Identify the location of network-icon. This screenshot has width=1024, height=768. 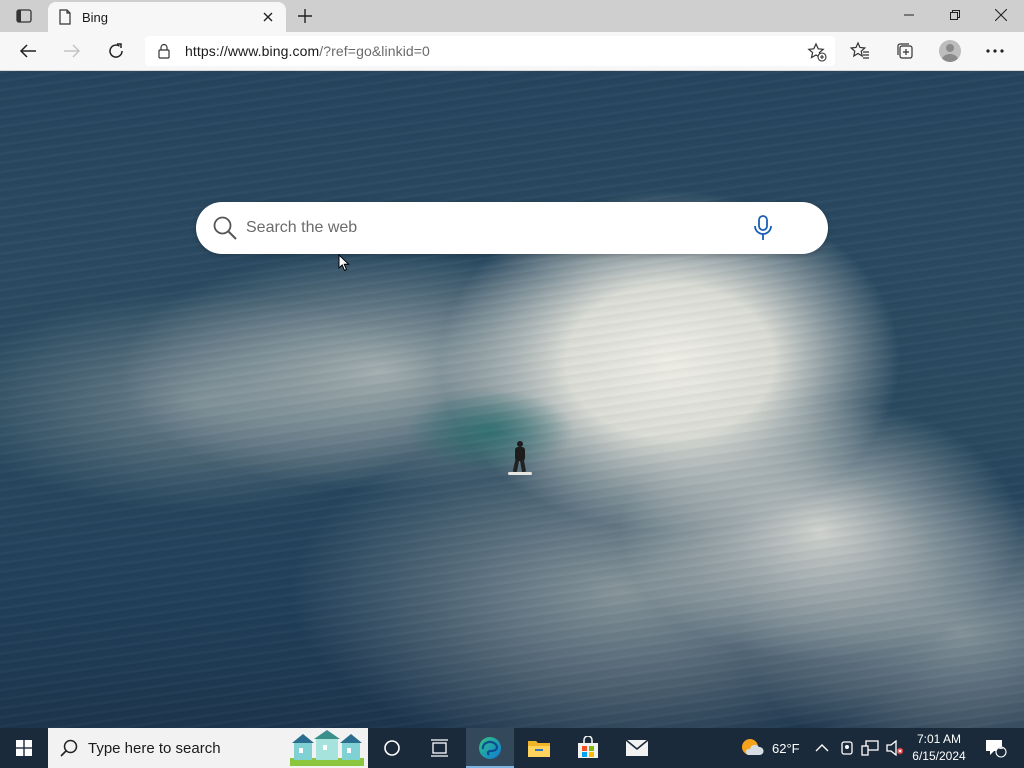
(870, 748).